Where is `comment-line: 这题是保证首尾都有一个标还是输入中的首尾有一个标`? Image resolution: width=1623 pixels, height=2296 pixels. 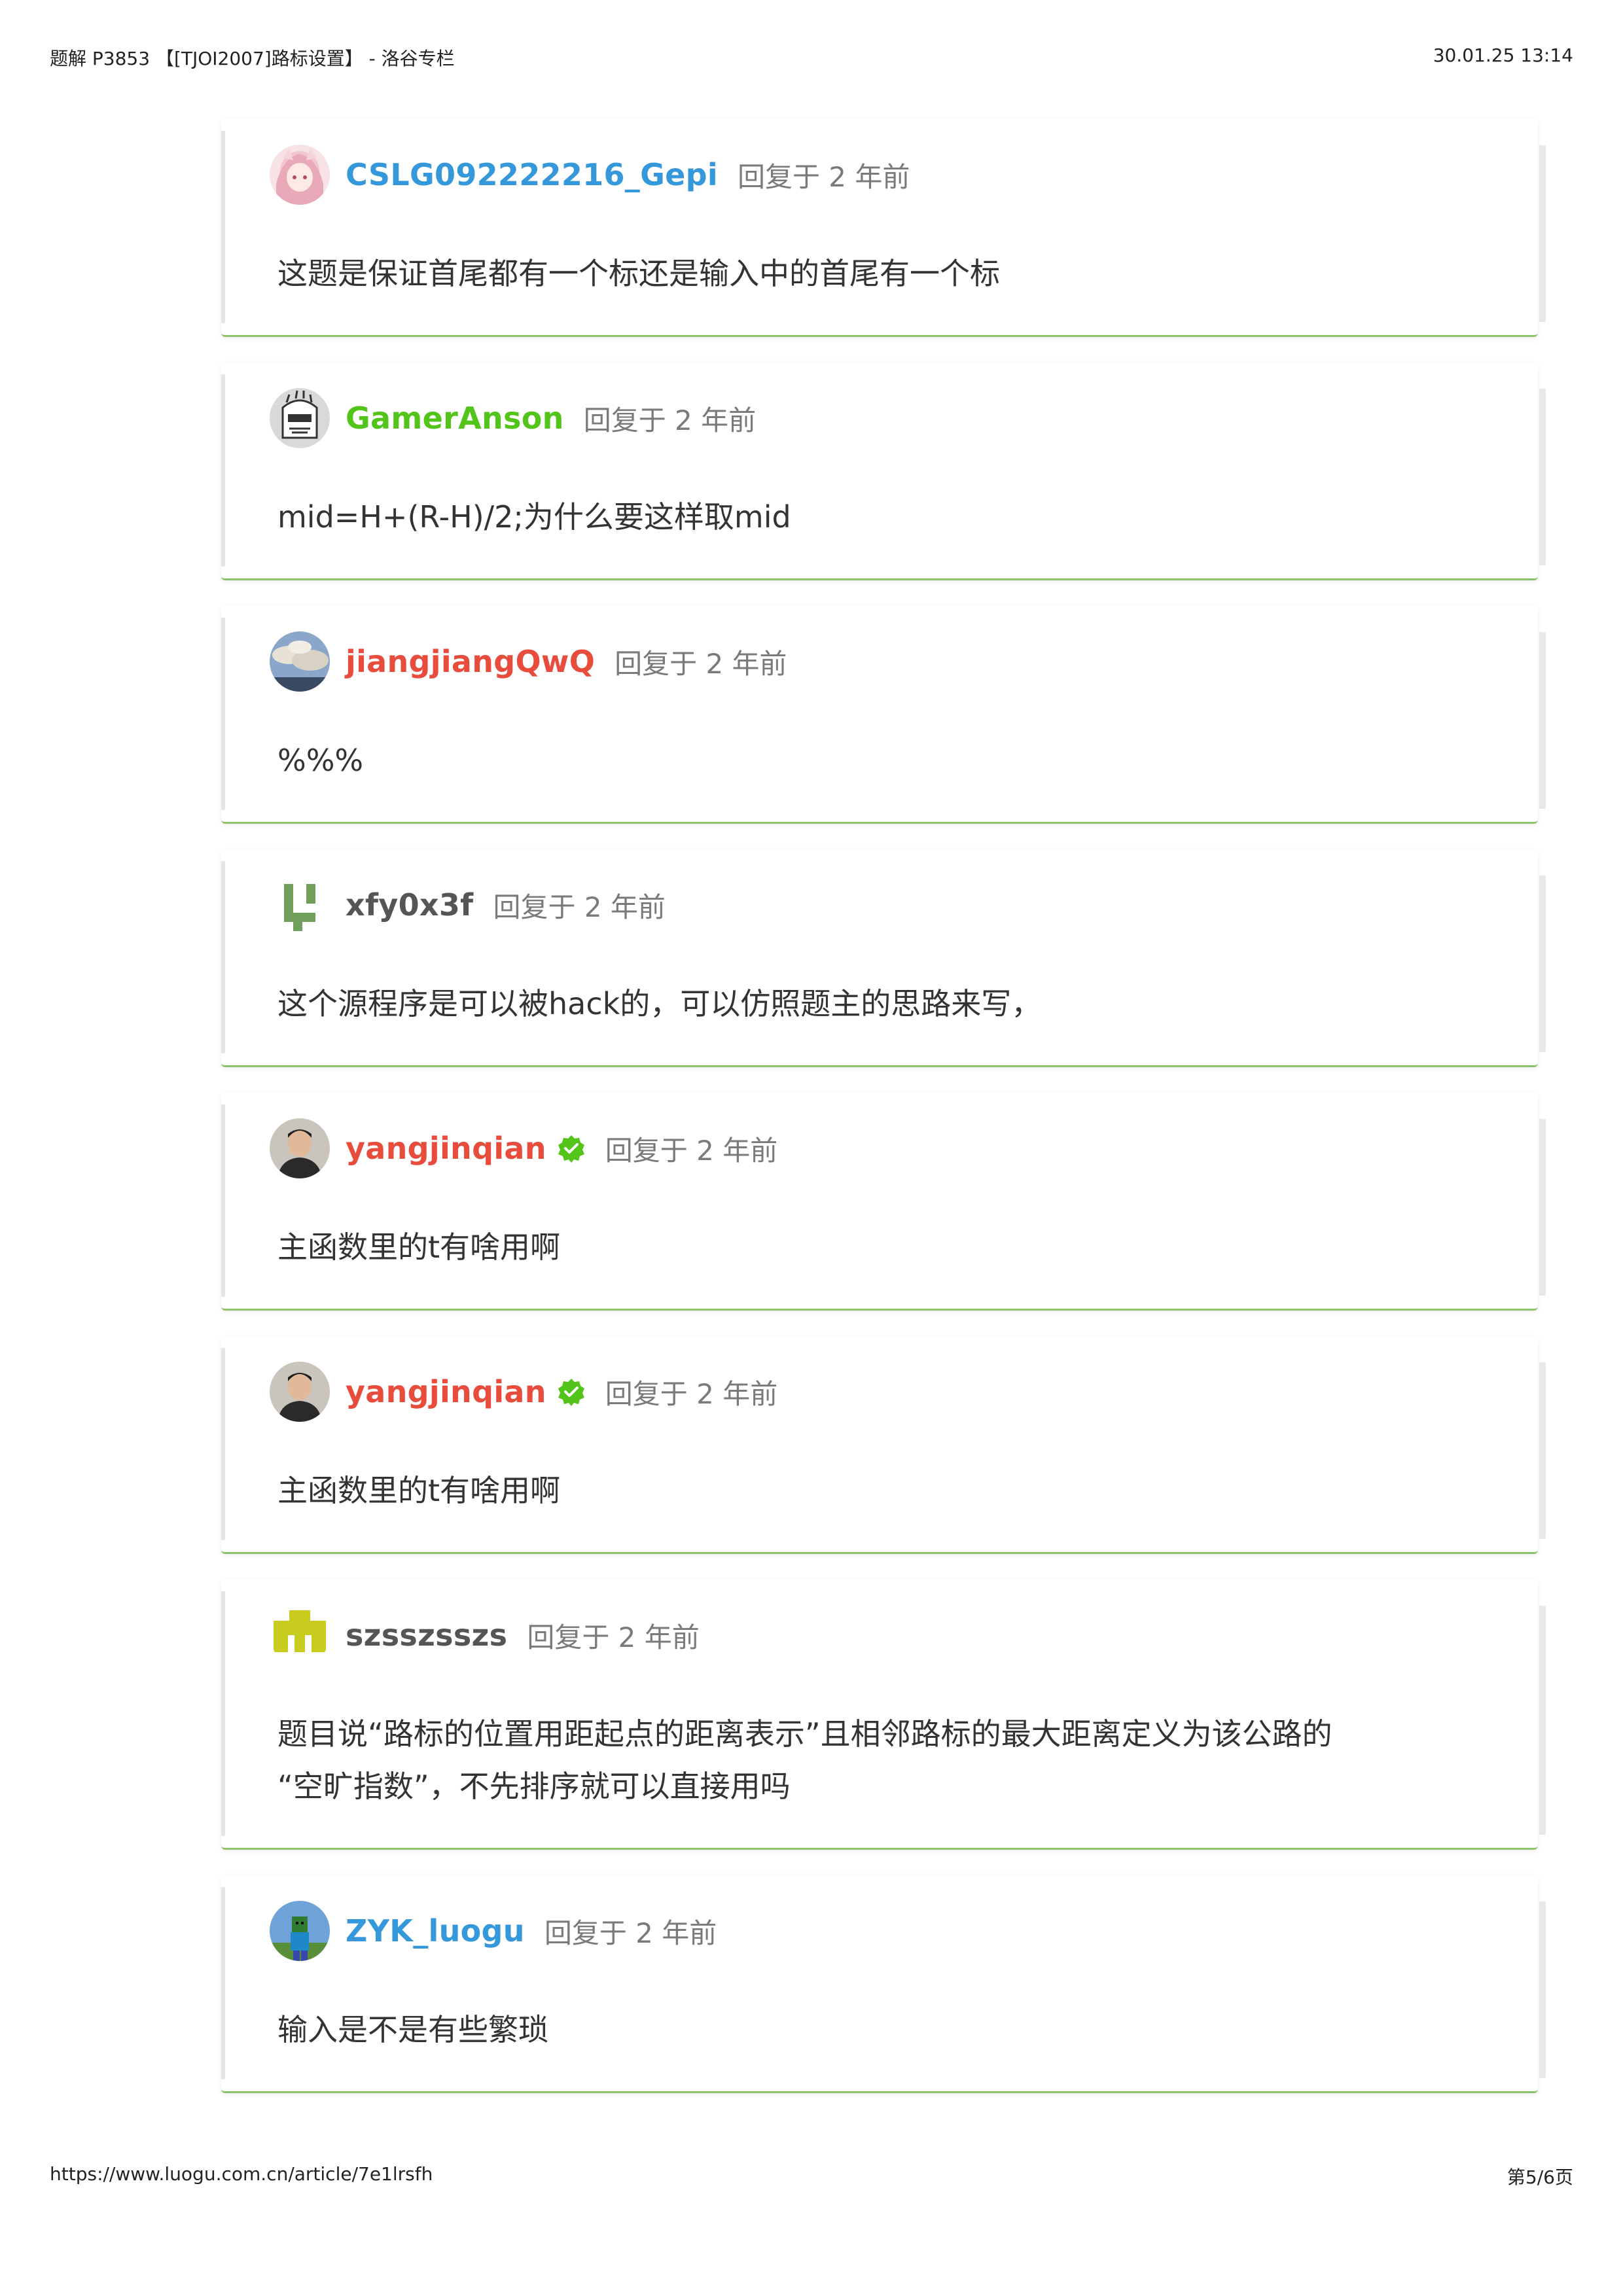
comment-line: 这题是保证首尾都有一个标还是输入中的首尾有一个标 is located at coordinates (638, 273).